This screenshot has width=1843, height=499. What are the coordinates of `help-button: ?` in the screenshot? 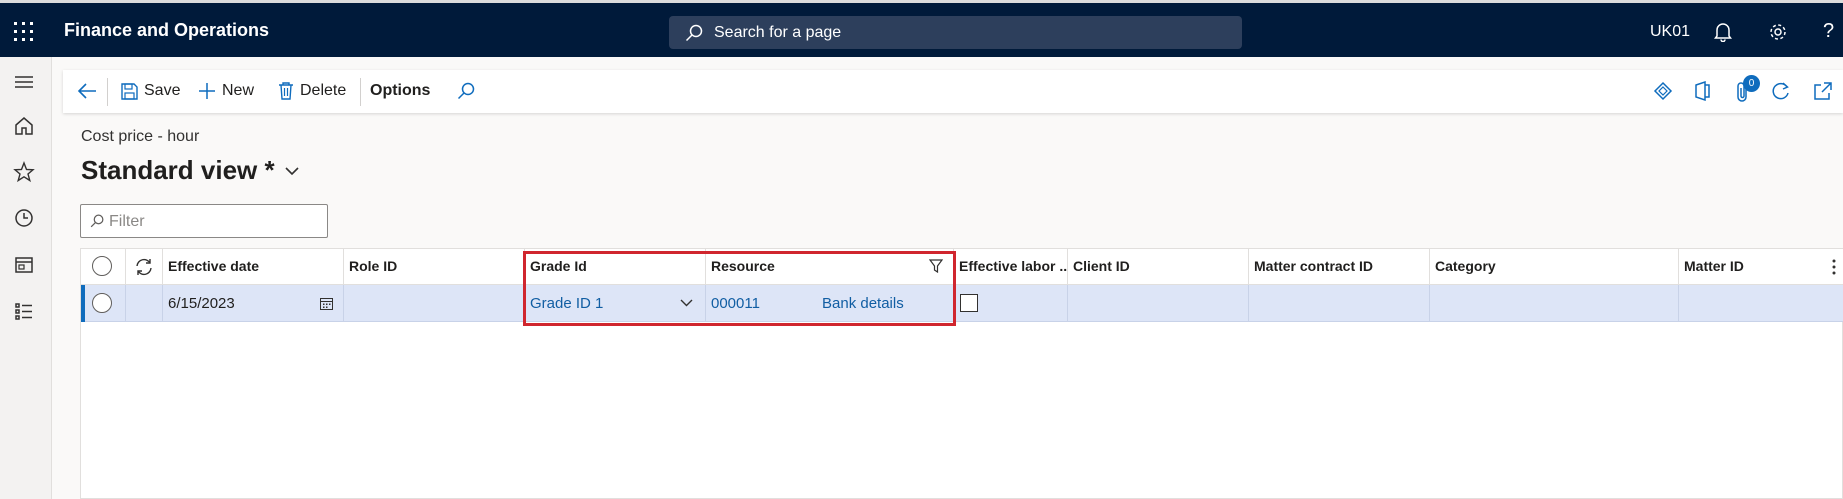 It's located at (1828, 31).